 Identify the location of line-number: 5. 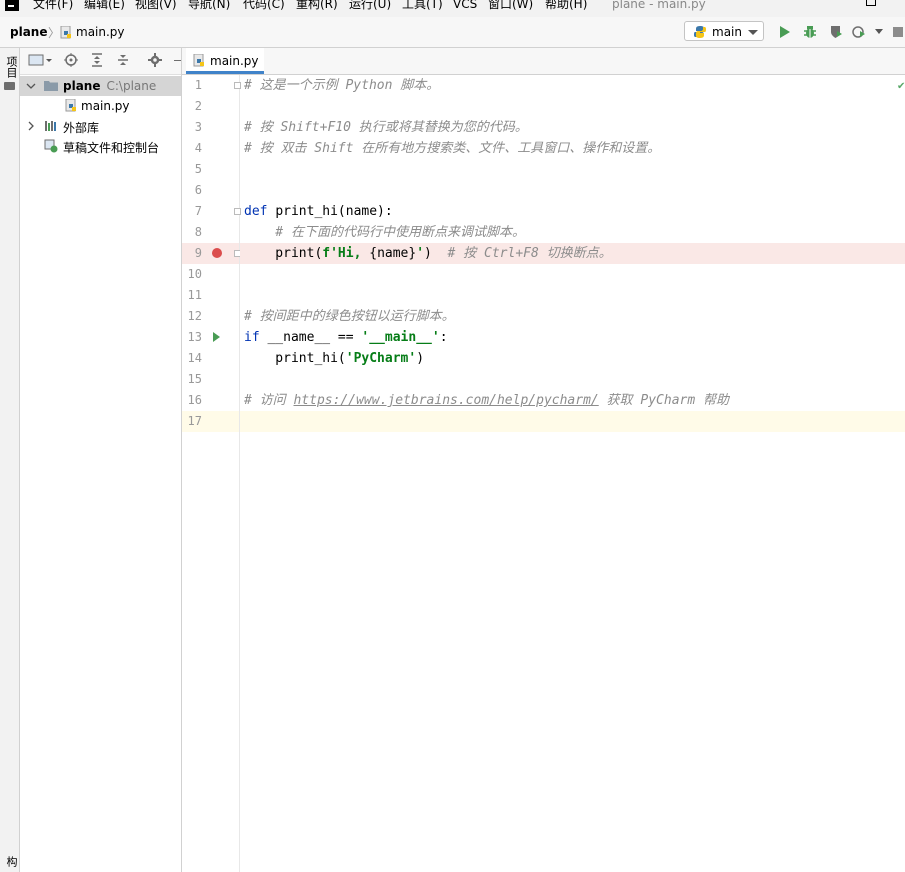
(198, 169).